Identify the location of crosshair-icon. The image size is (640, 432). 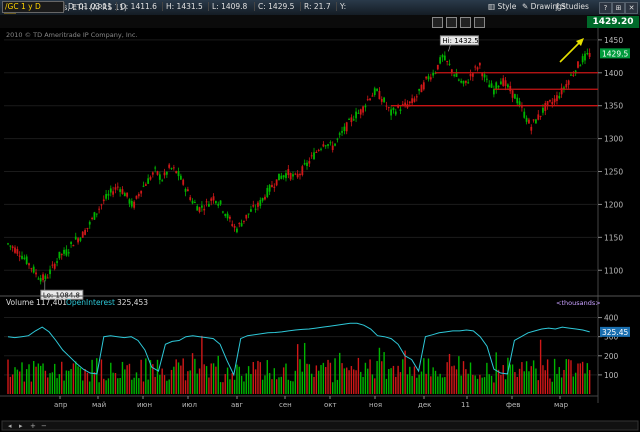
(437, 22).